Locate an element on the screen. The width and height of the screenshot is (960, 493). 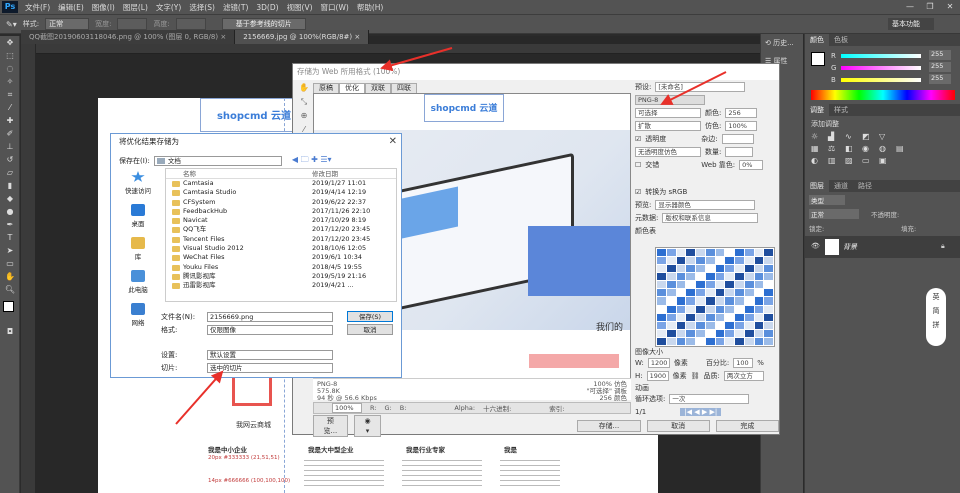
arrow-to-slices is located at coordinates (199, 397).